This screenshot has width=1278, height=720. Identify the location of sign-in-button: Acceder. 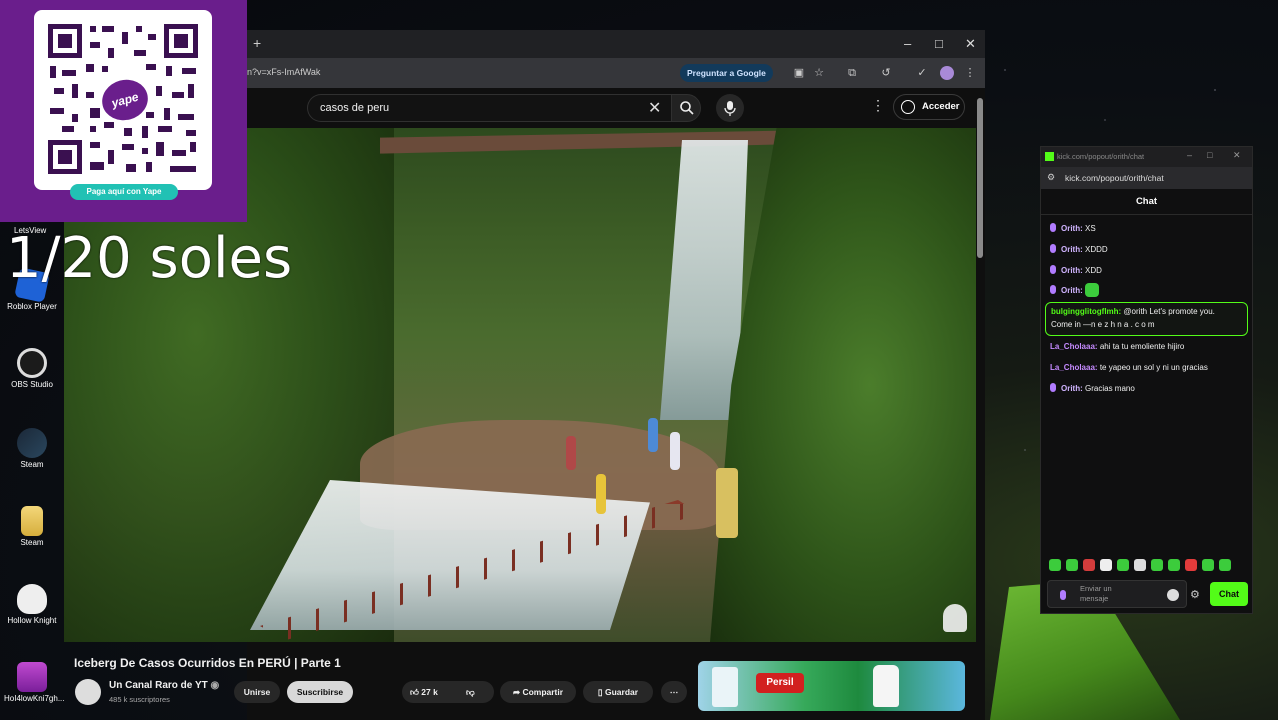
(929, 107).